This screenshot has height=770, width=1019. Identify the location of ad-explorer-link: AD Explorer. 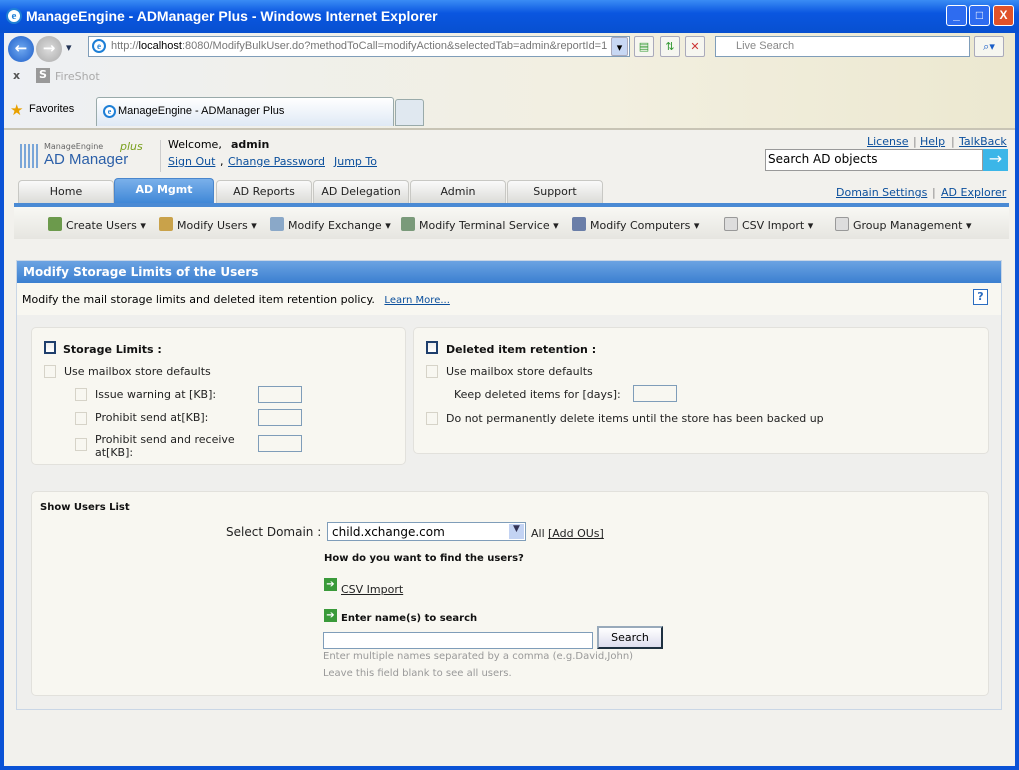
(973, 192).